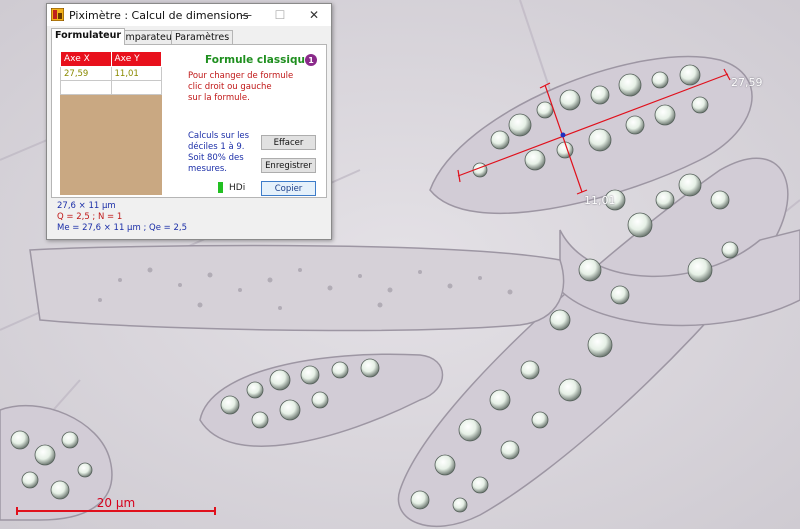 Image resolution: width=800 pixels, height=529 pixels. I want to click on scale-bar-tick-left, so click(17, 511).